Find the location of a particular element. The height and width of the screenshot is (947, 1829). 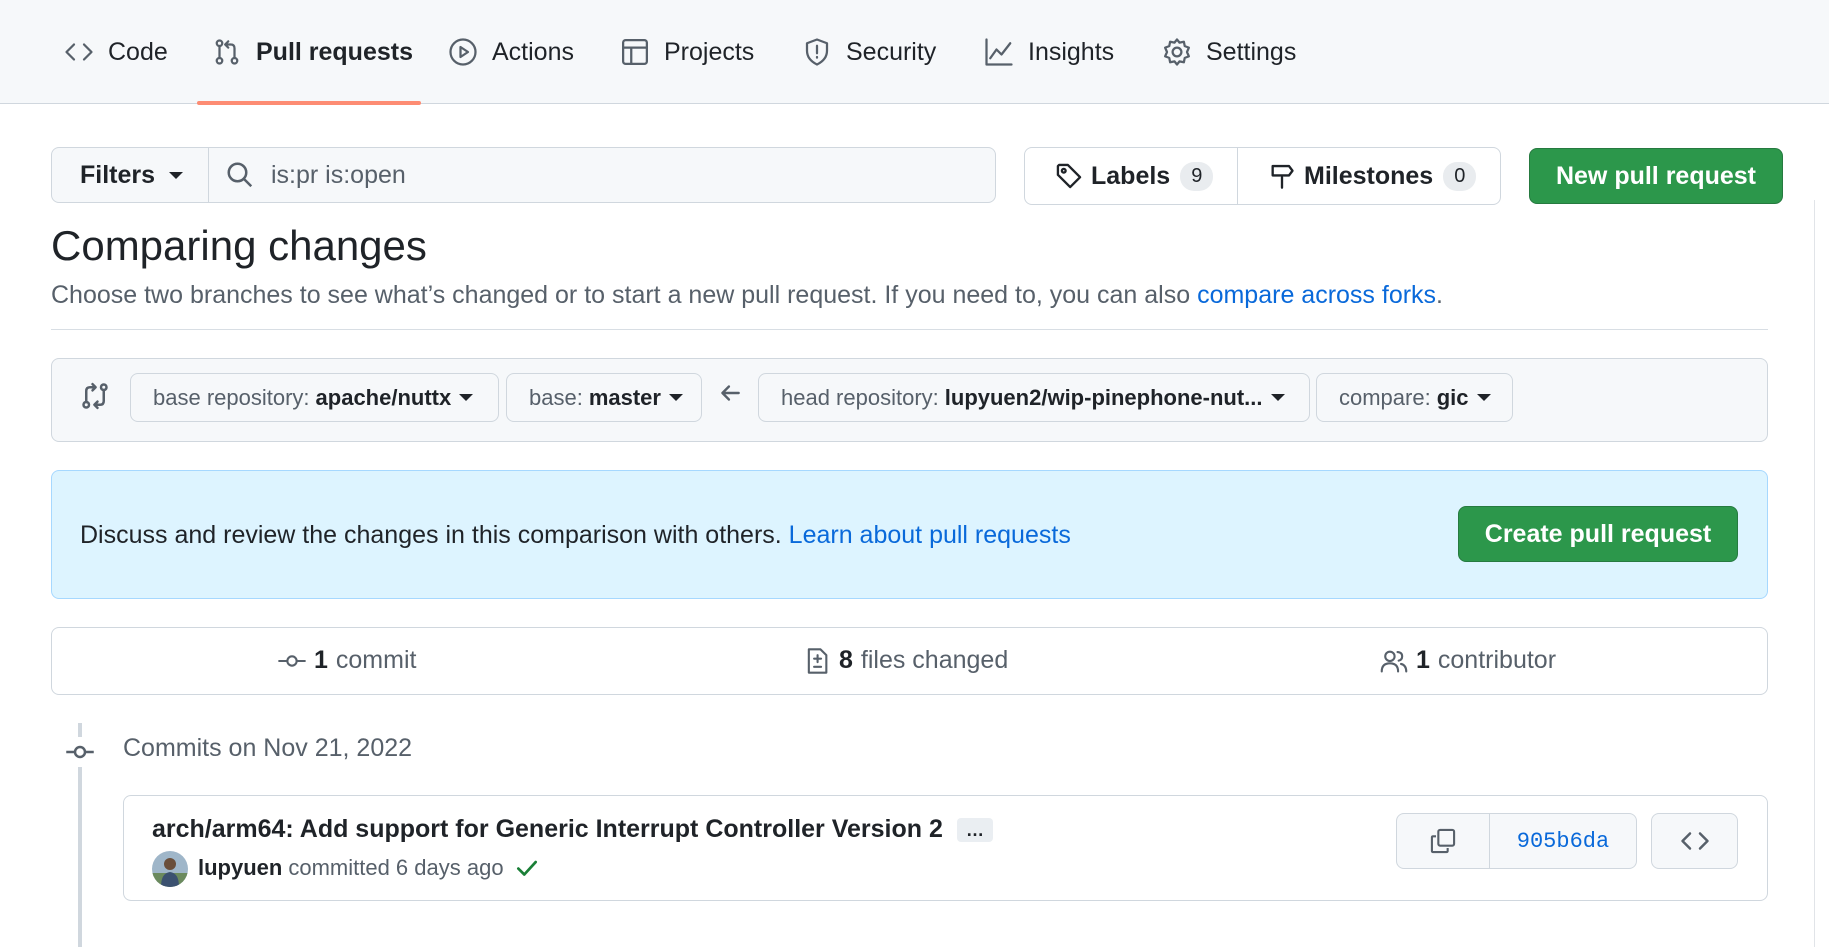

browse-repository-button is located at coordinates (1694, 841).